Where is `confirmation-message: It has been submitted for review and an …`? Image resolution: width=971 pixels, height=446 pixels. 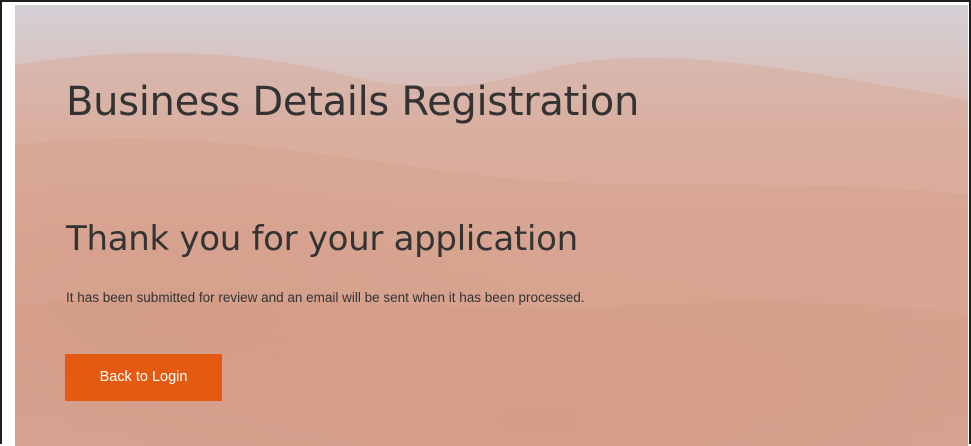 confirmation-message: It has been submitted for review and an … is located at coordinates (325, 297).